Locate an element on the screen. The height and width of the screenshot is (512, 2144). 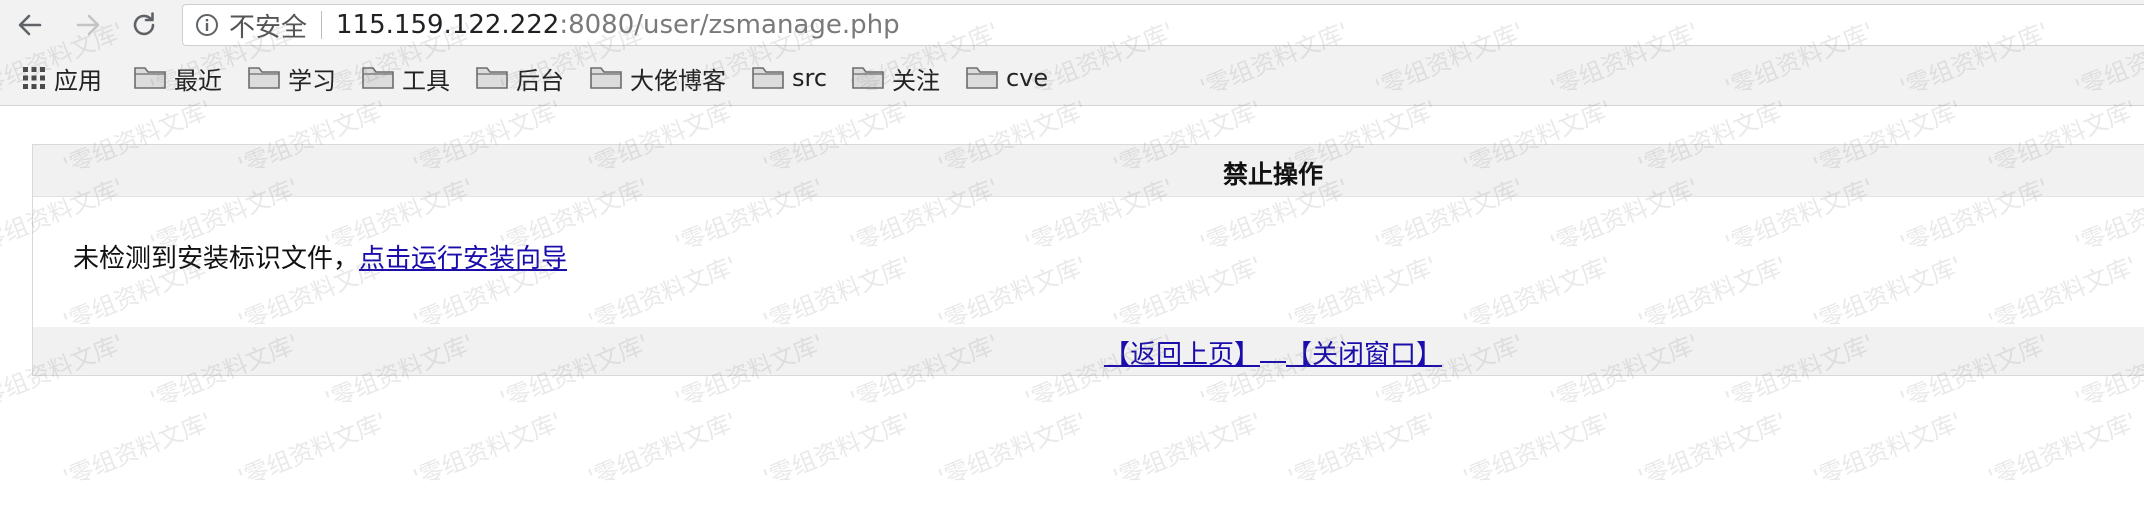
bookmark-label: 最近 is located at coordinates (198, 80).